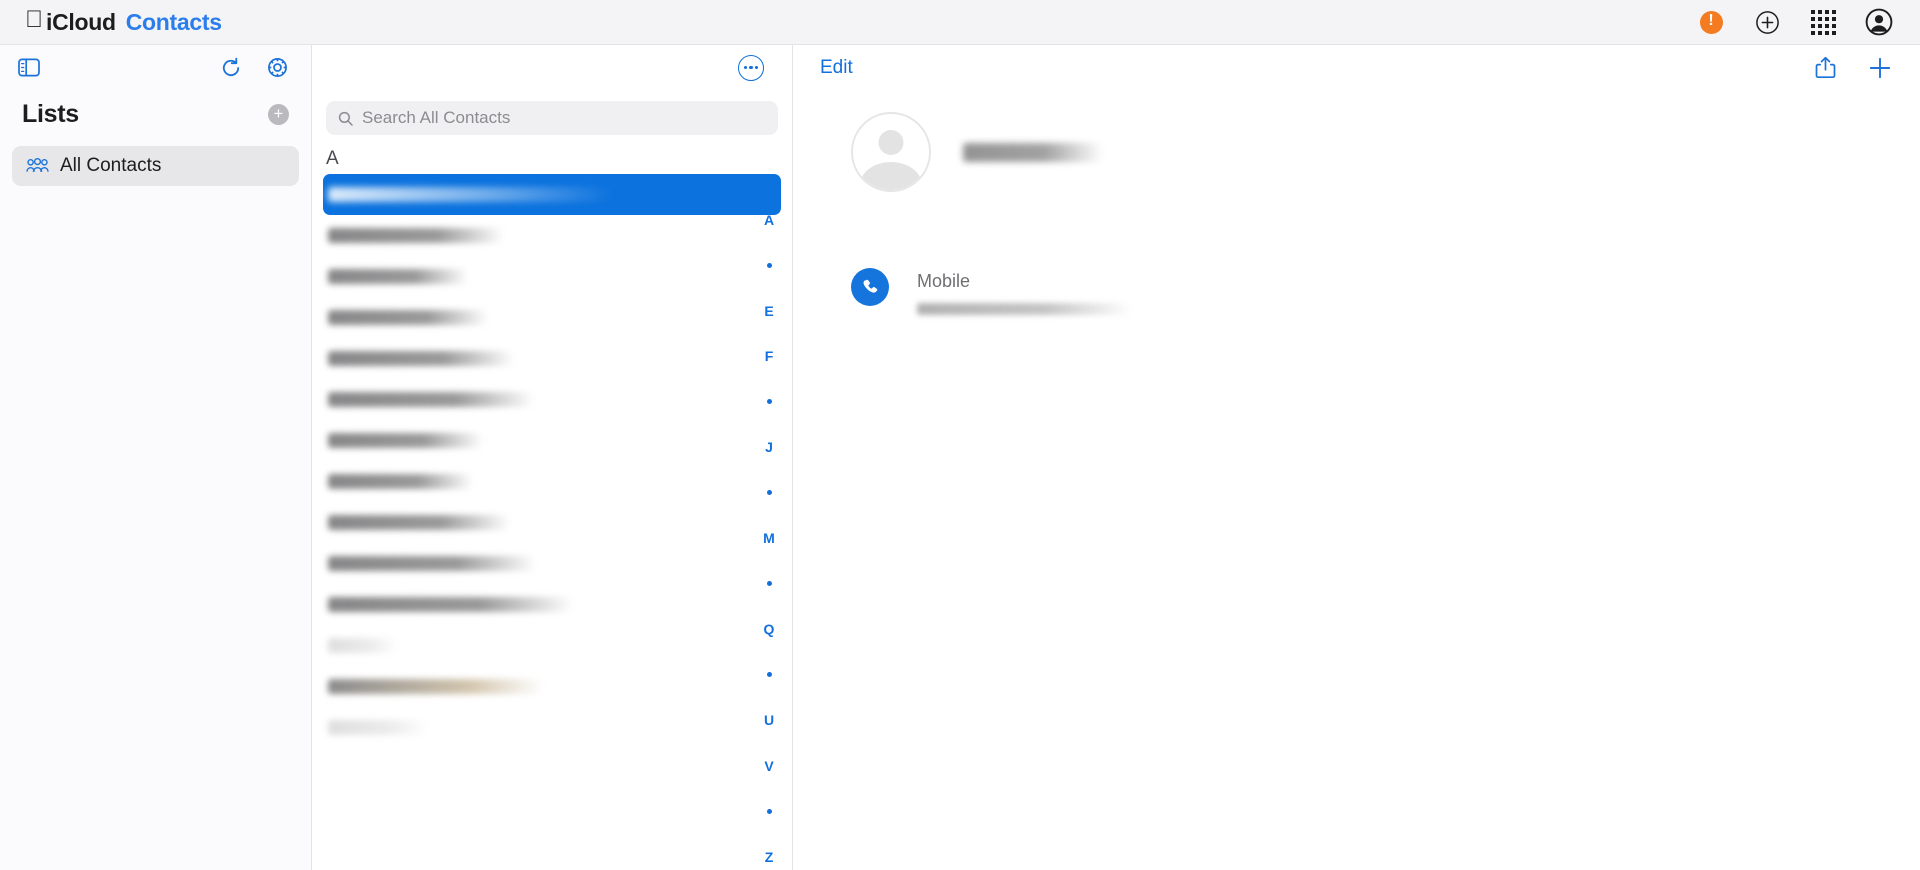  What do you see at coordinates (769, 852) in the screenshot?
I see `alpha-index-z: Z` at bounding box center [769, 852].